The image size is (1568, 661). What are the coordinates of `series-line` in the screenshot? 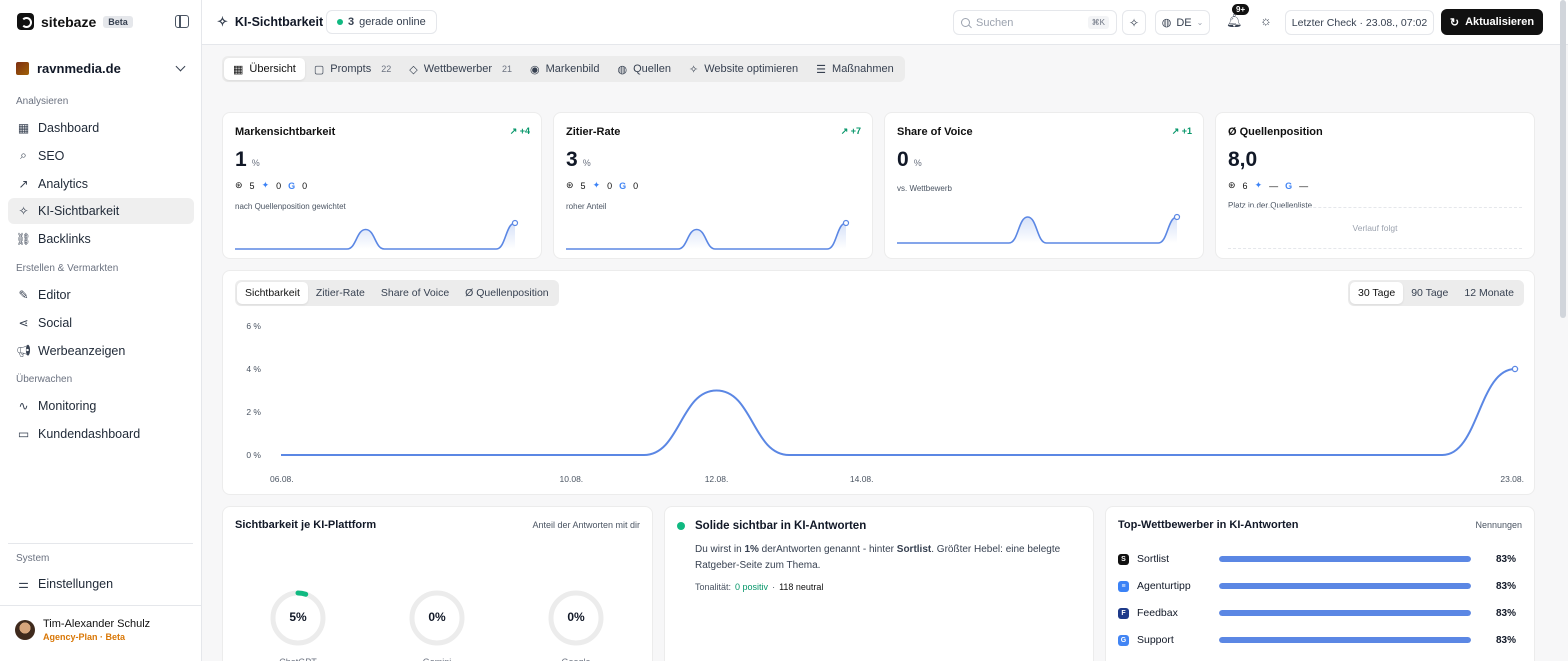 It's located at (898, 412).